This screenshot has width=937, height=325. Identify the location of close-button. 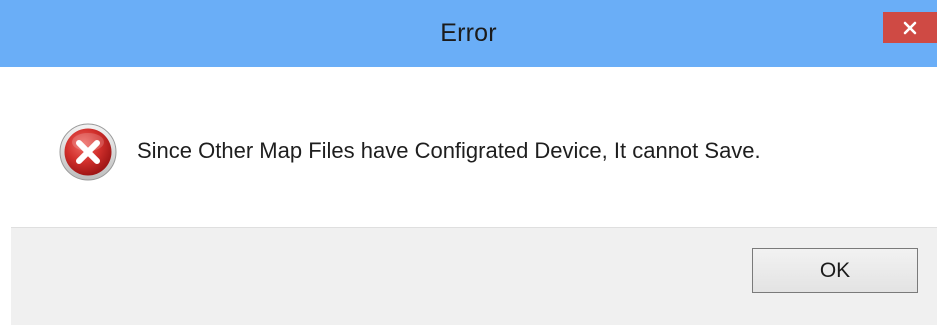
(910, 27).